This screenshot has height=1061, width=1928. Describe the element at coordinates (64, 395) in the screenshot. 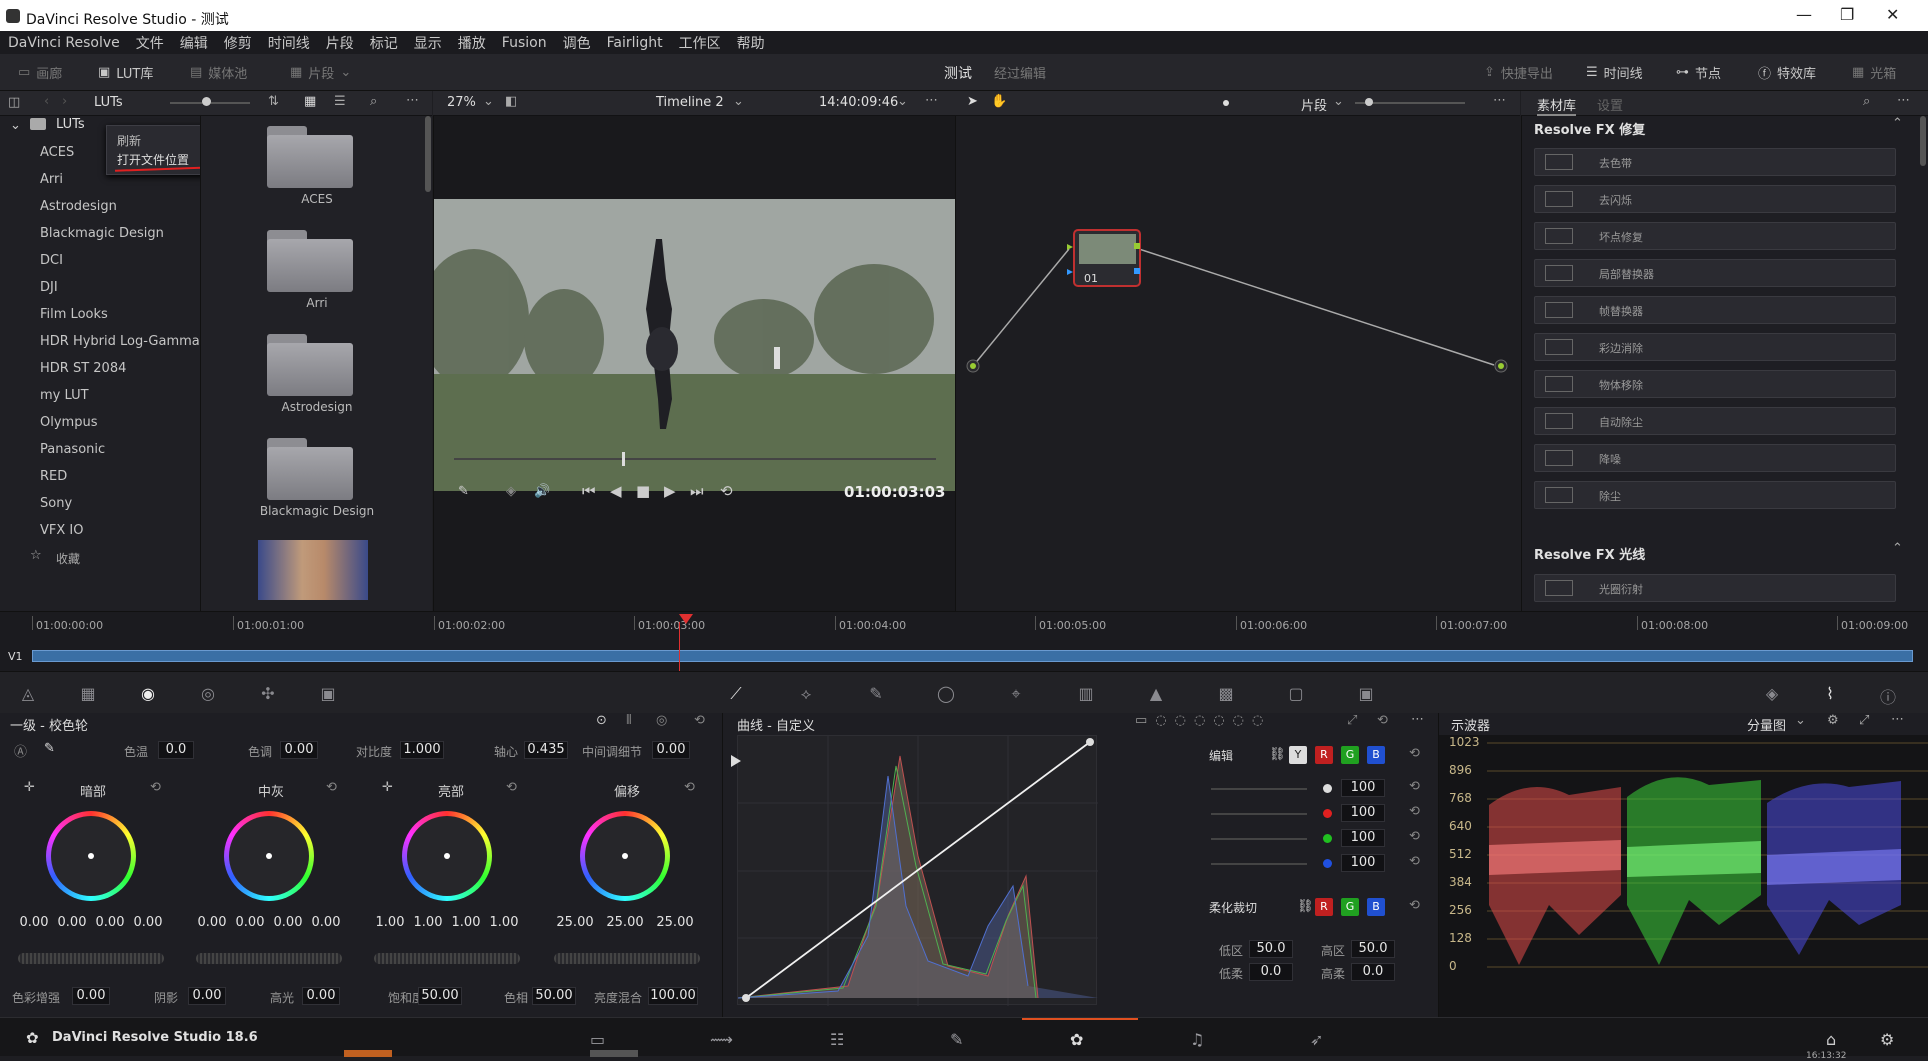

I see `lut-folder-my-lut: my LUT` at that location.